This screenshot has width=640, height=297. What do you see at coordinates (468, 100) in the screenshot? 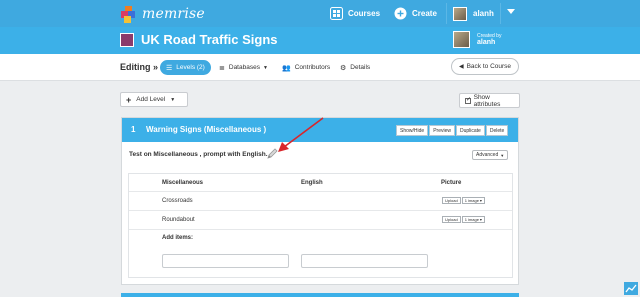
I see `checkbox-icon: ✓` at bounding box center [468, 100].